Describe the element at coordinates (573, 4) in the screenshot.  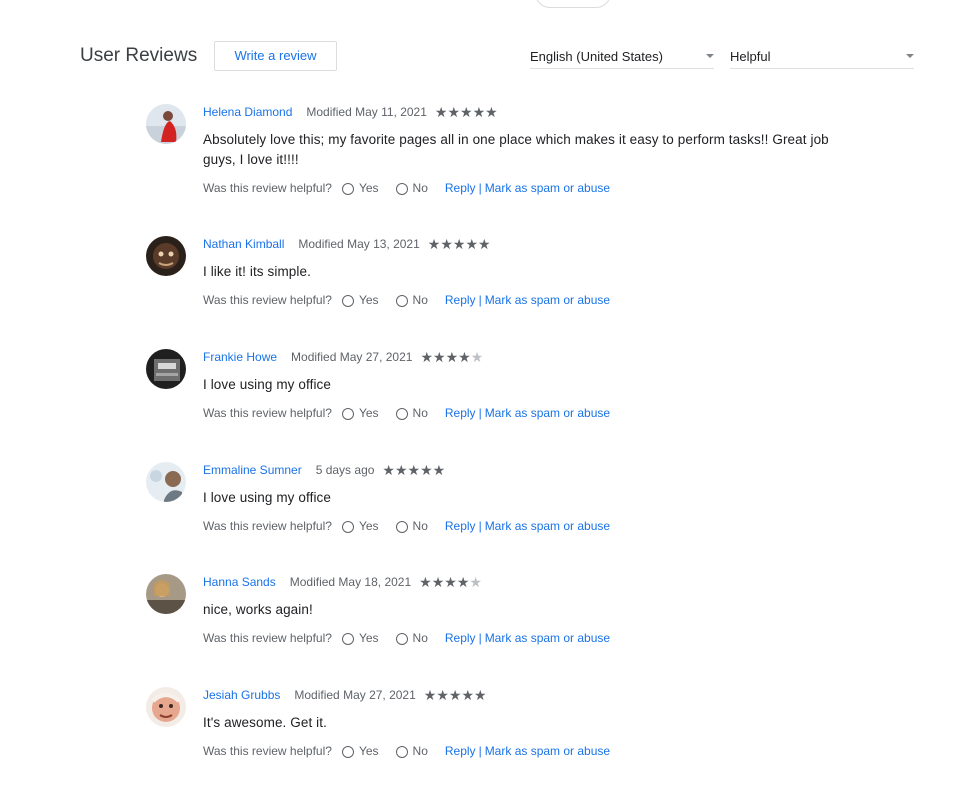
I see `top-pill-button` at that location.